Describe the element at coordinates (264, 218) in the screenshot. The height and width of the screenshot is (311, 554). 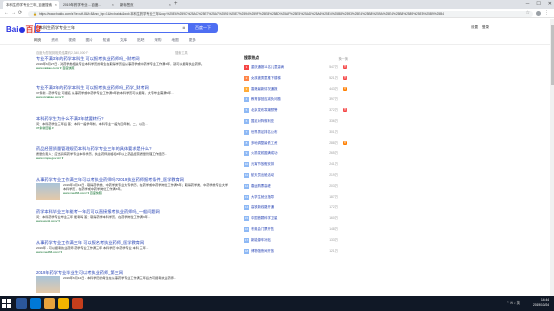
I see `hot-item-label: 中国首颗科学卫星` at that location.